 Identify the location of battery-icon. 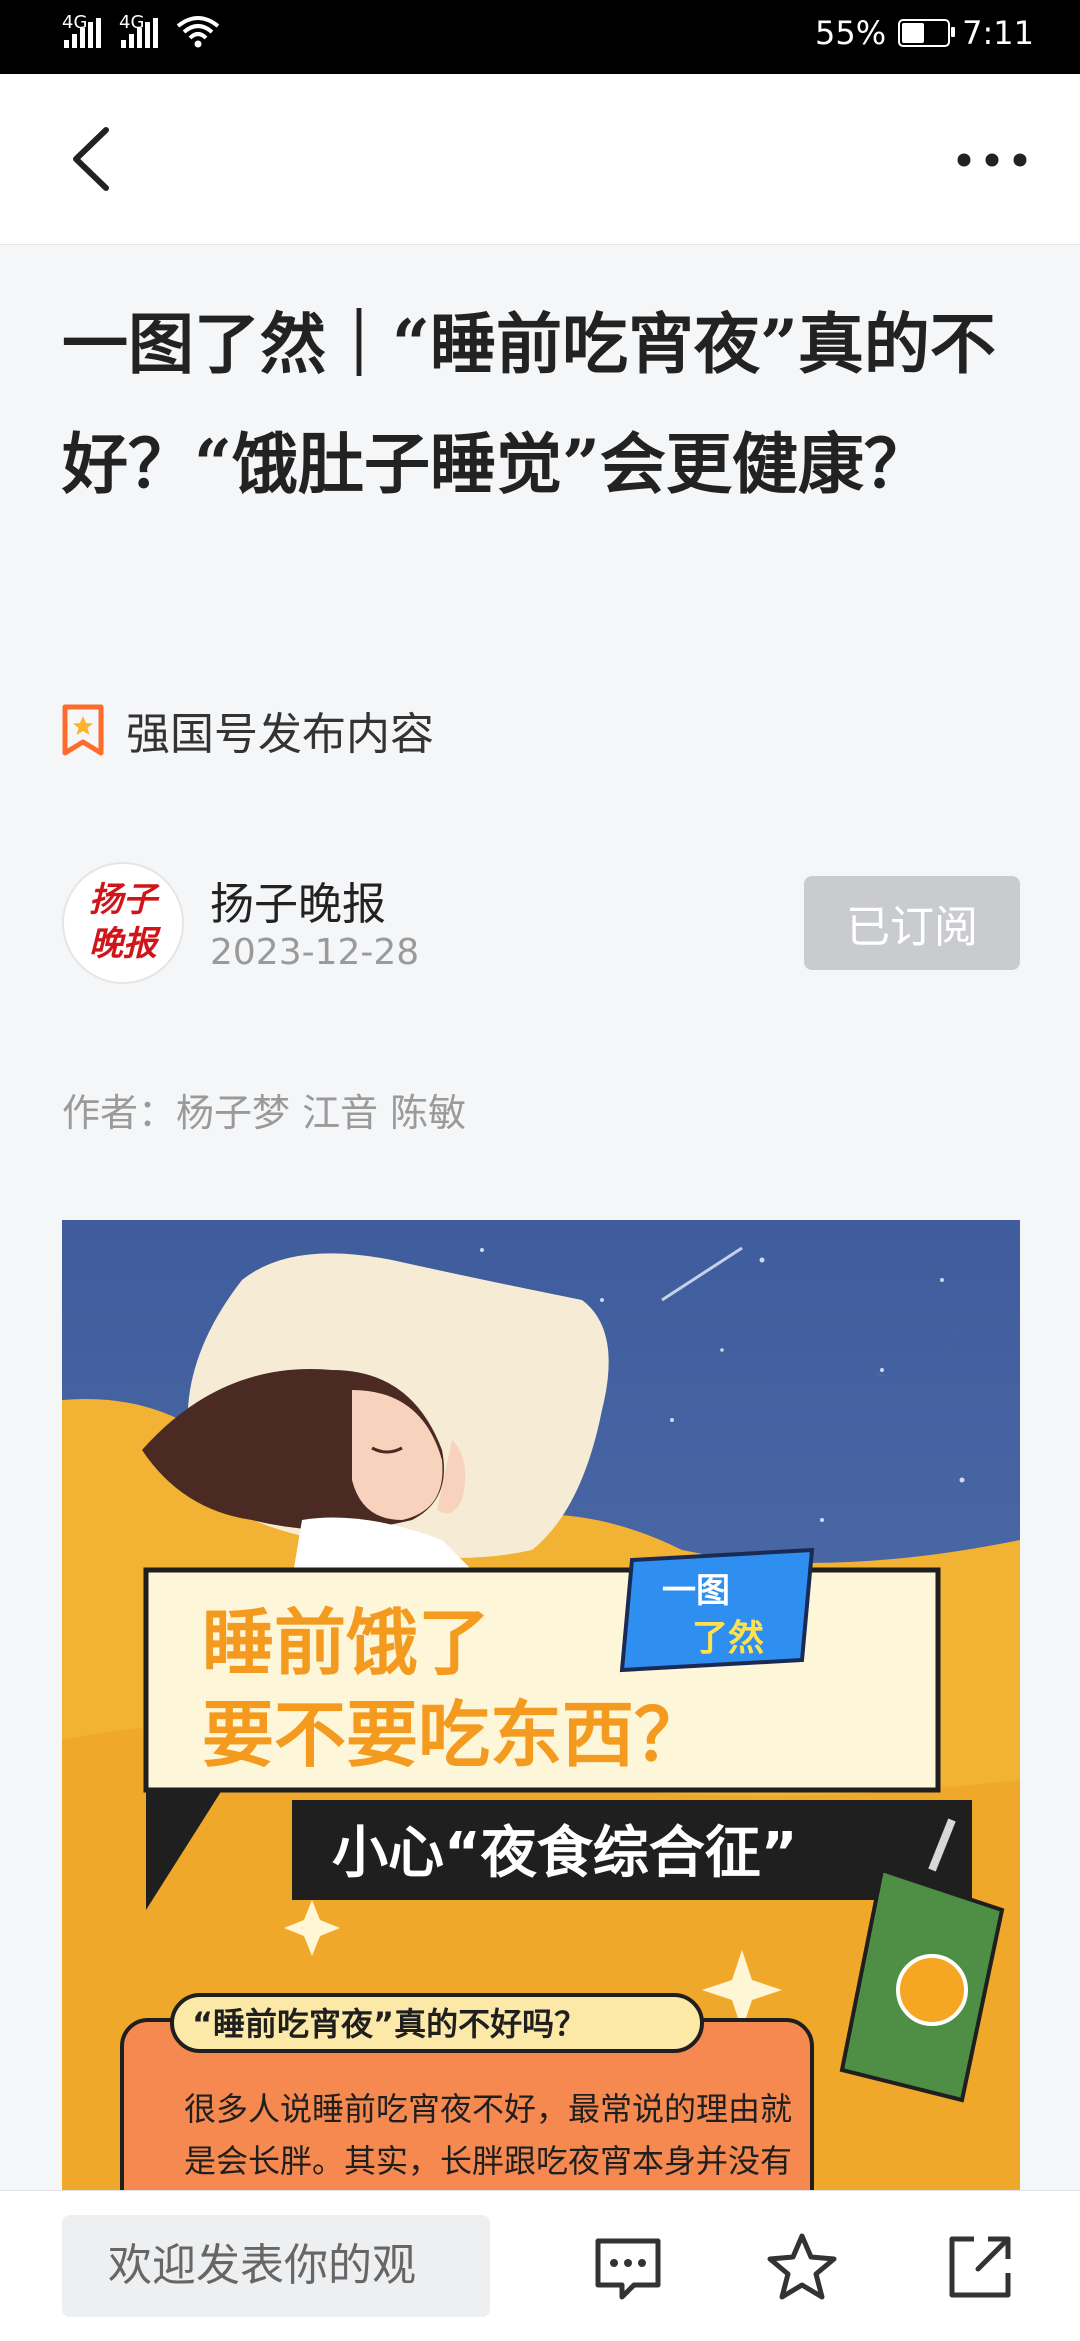
(927, 33).